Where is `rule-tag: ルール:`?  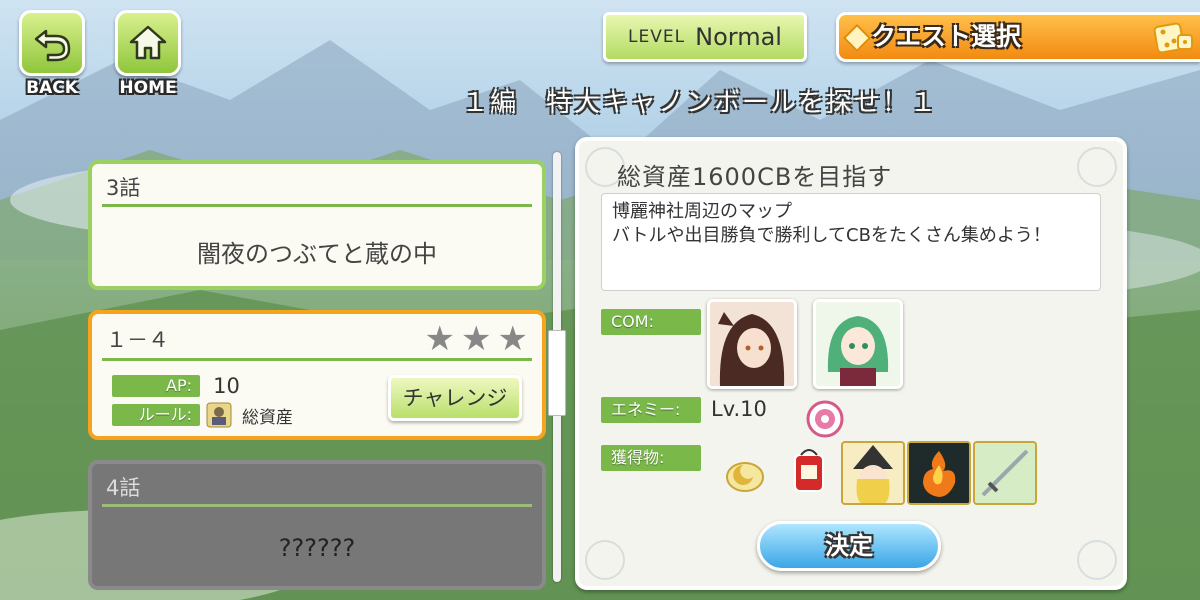
rule-tag: ルール: is located at coordinates (156, 415).